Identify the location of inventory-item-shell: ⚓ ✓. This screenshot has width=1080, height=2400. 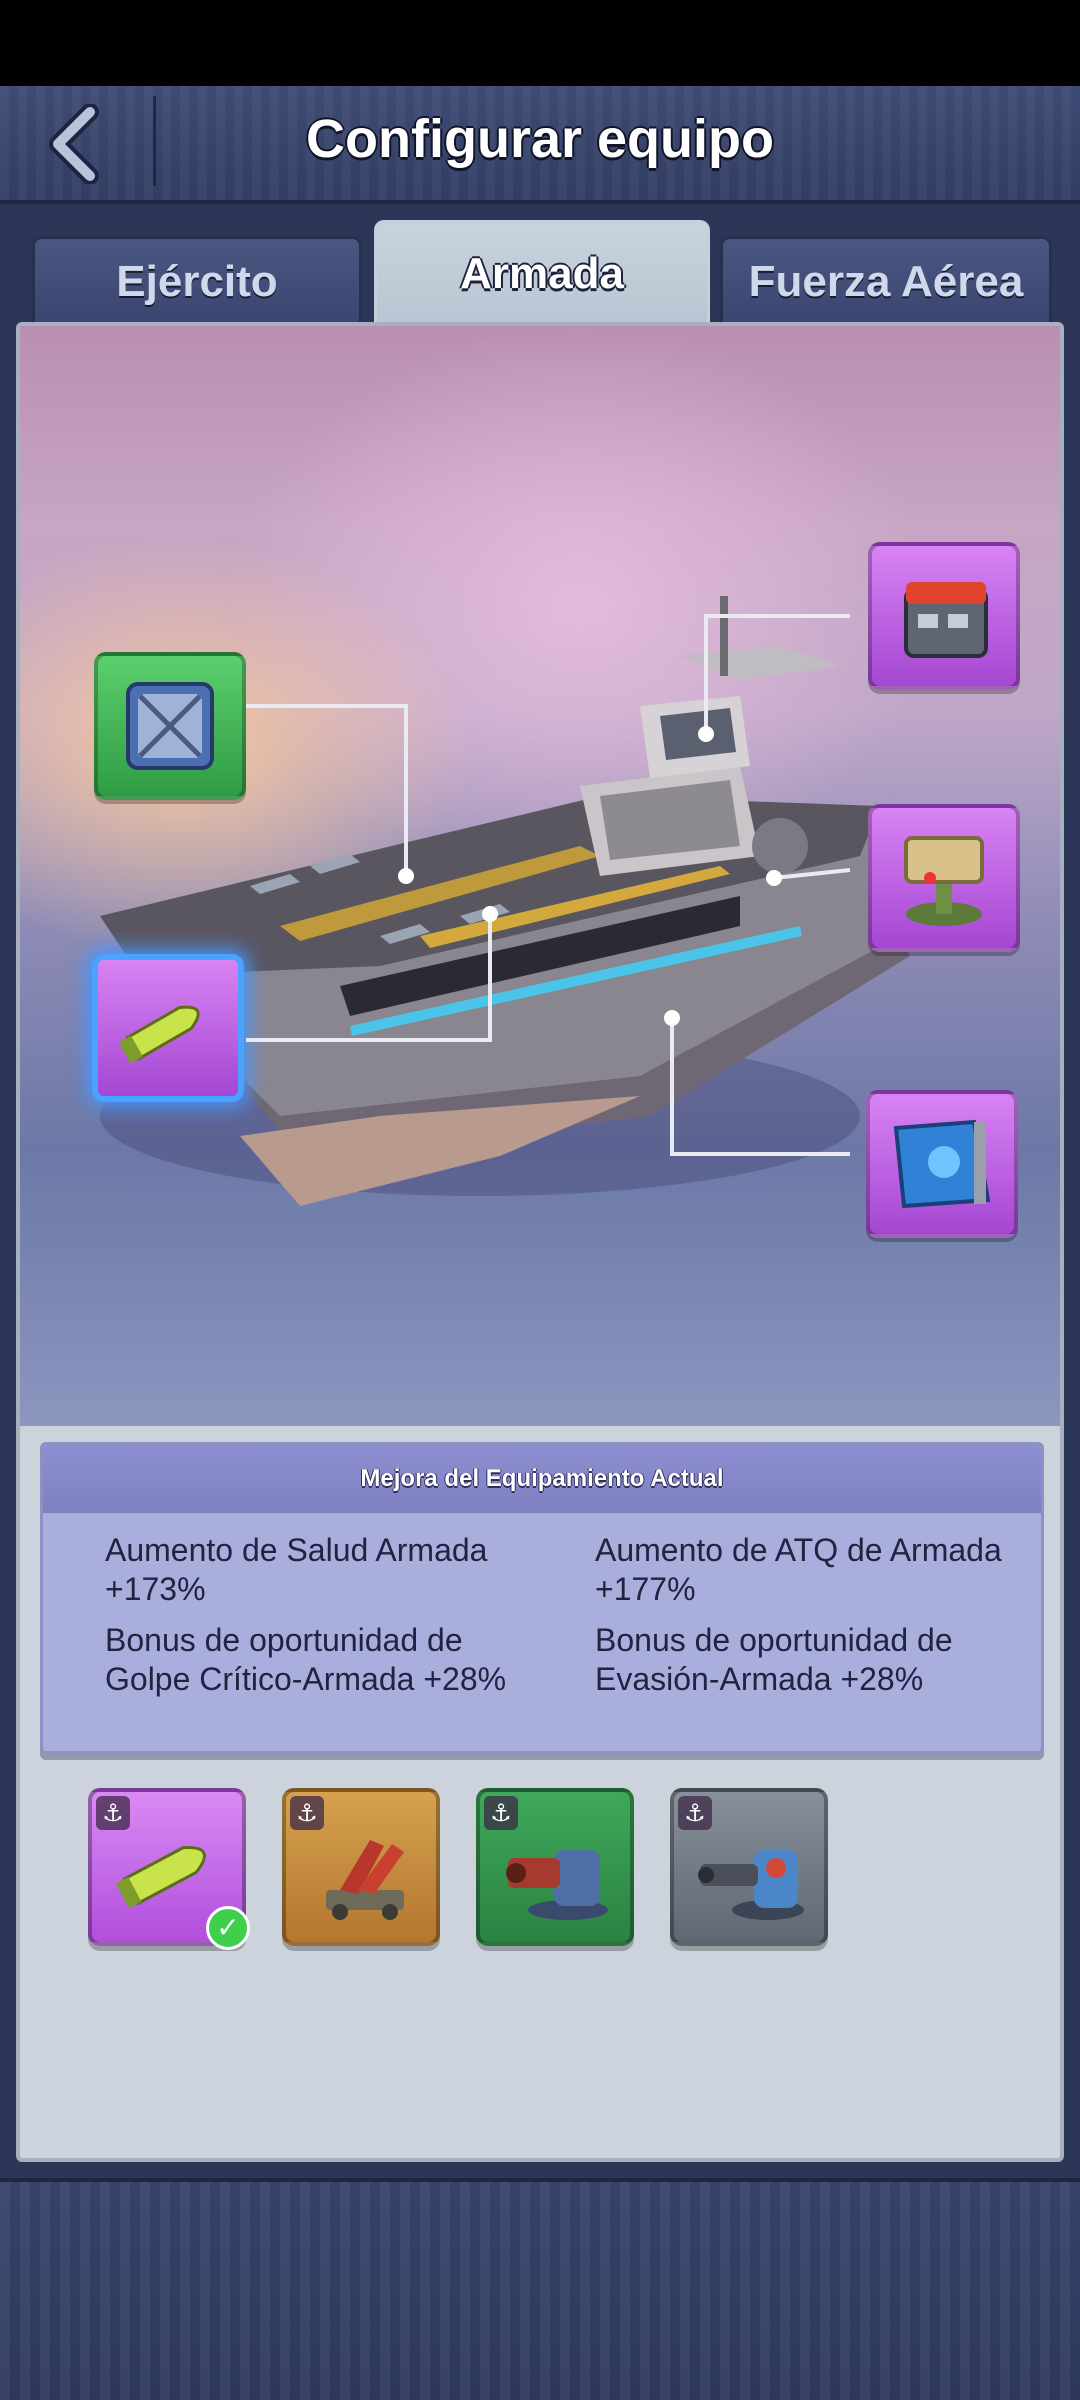
(169, 1869).